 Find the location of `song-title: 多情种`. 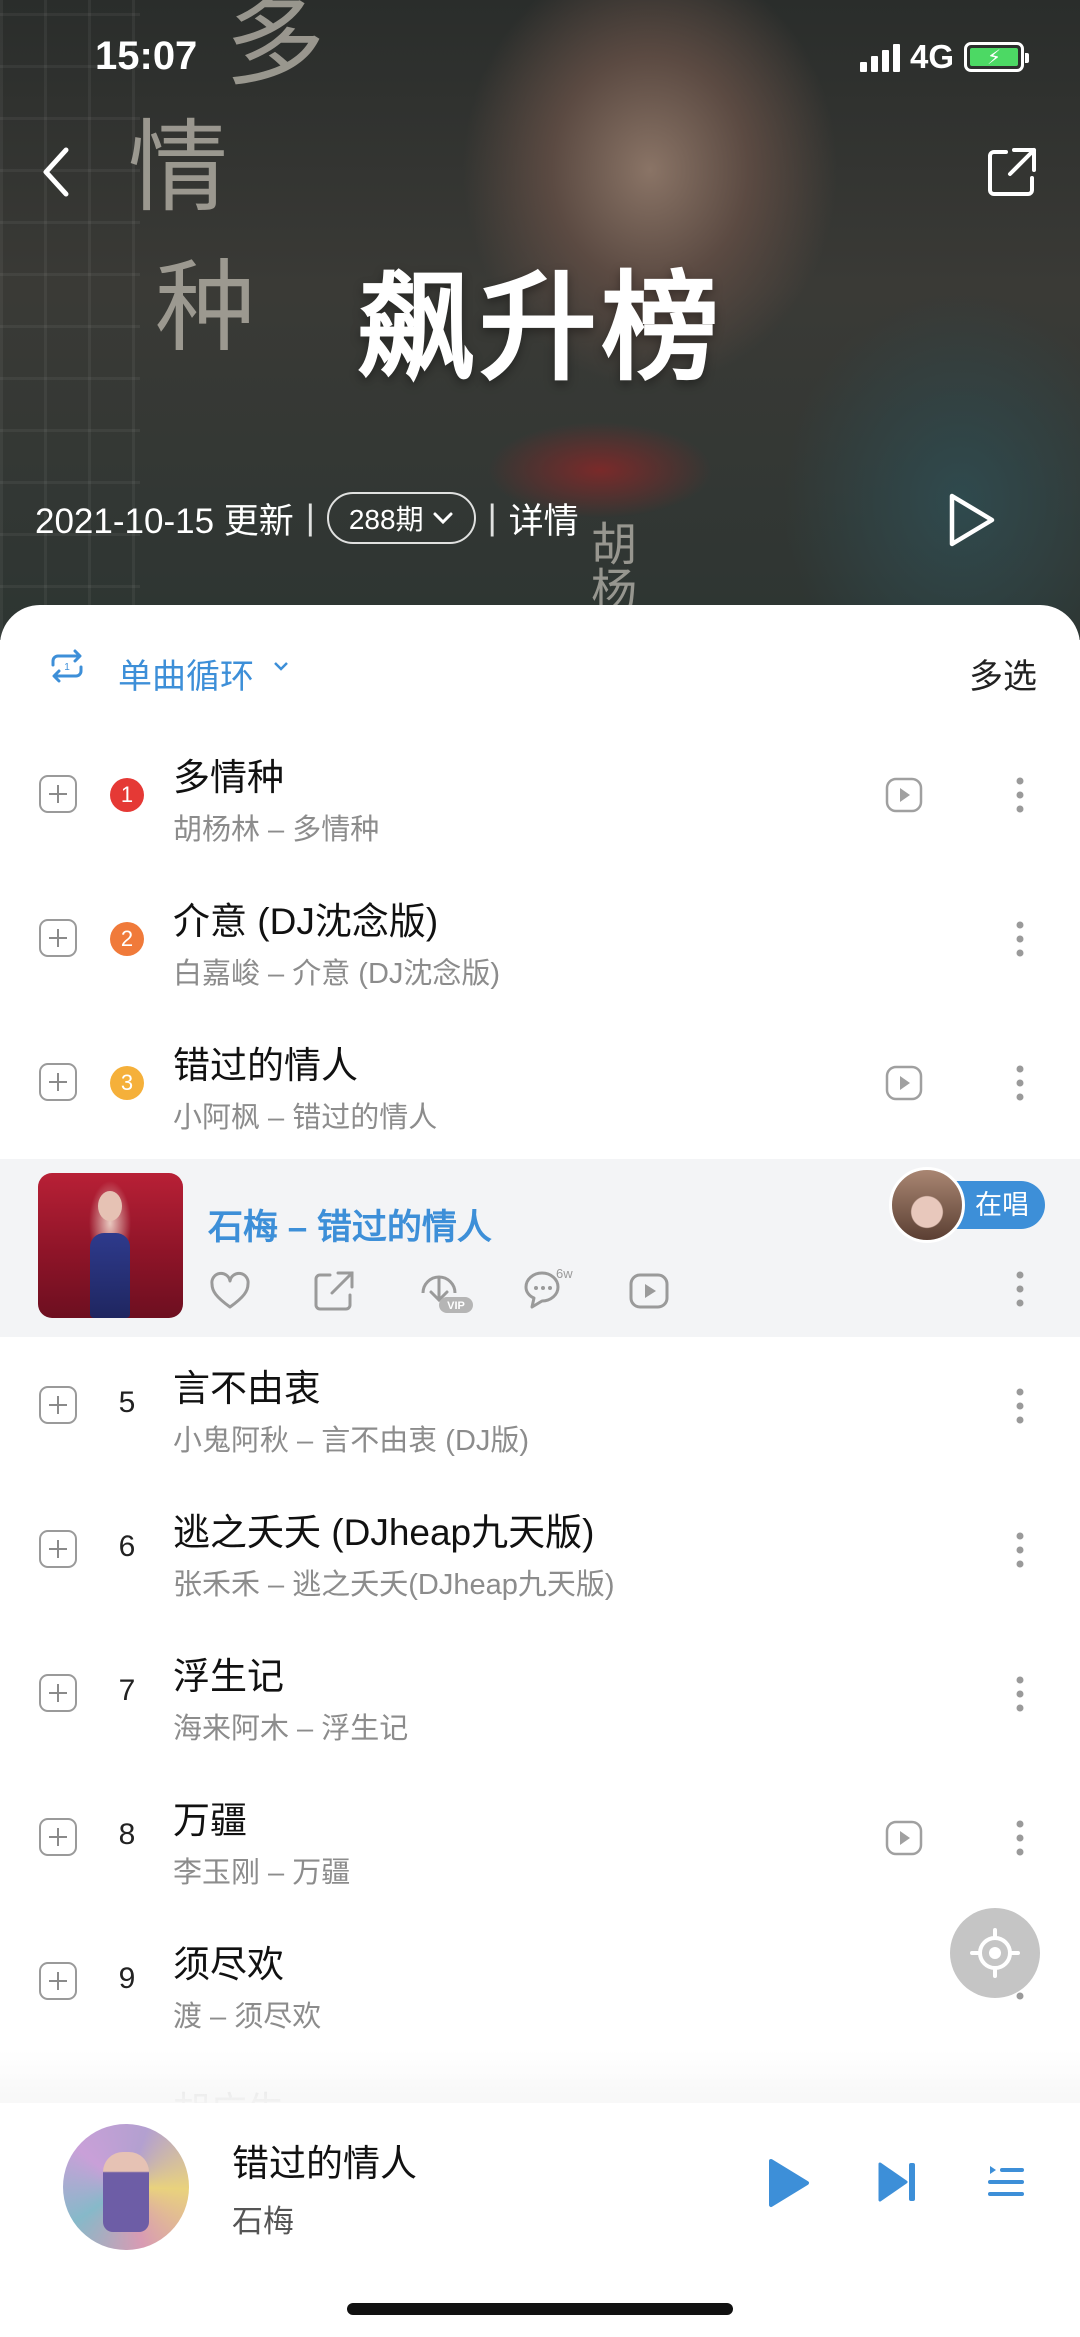

song-title: 多情种 is located at coordinates (228, 774).